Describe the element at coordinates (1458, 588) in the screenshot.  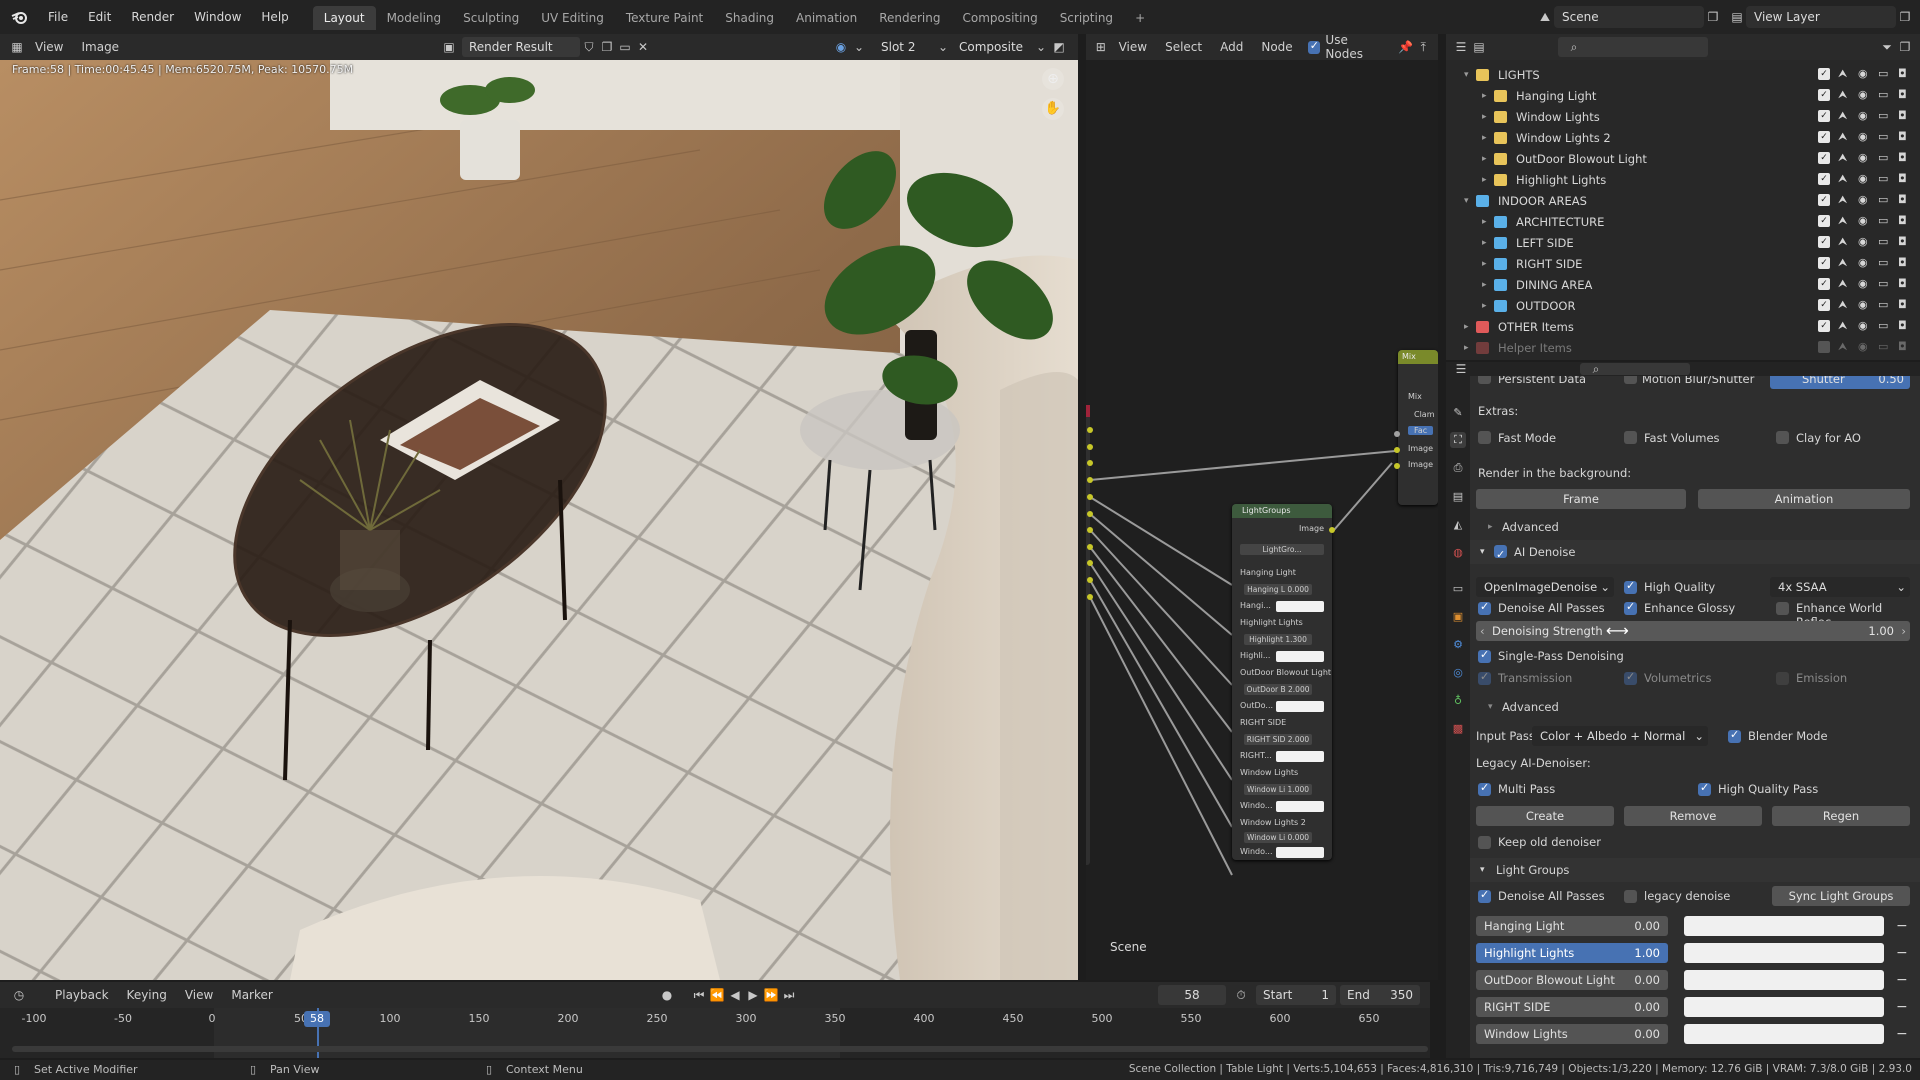
I see `collection-tab-icon: ▭` at that location.